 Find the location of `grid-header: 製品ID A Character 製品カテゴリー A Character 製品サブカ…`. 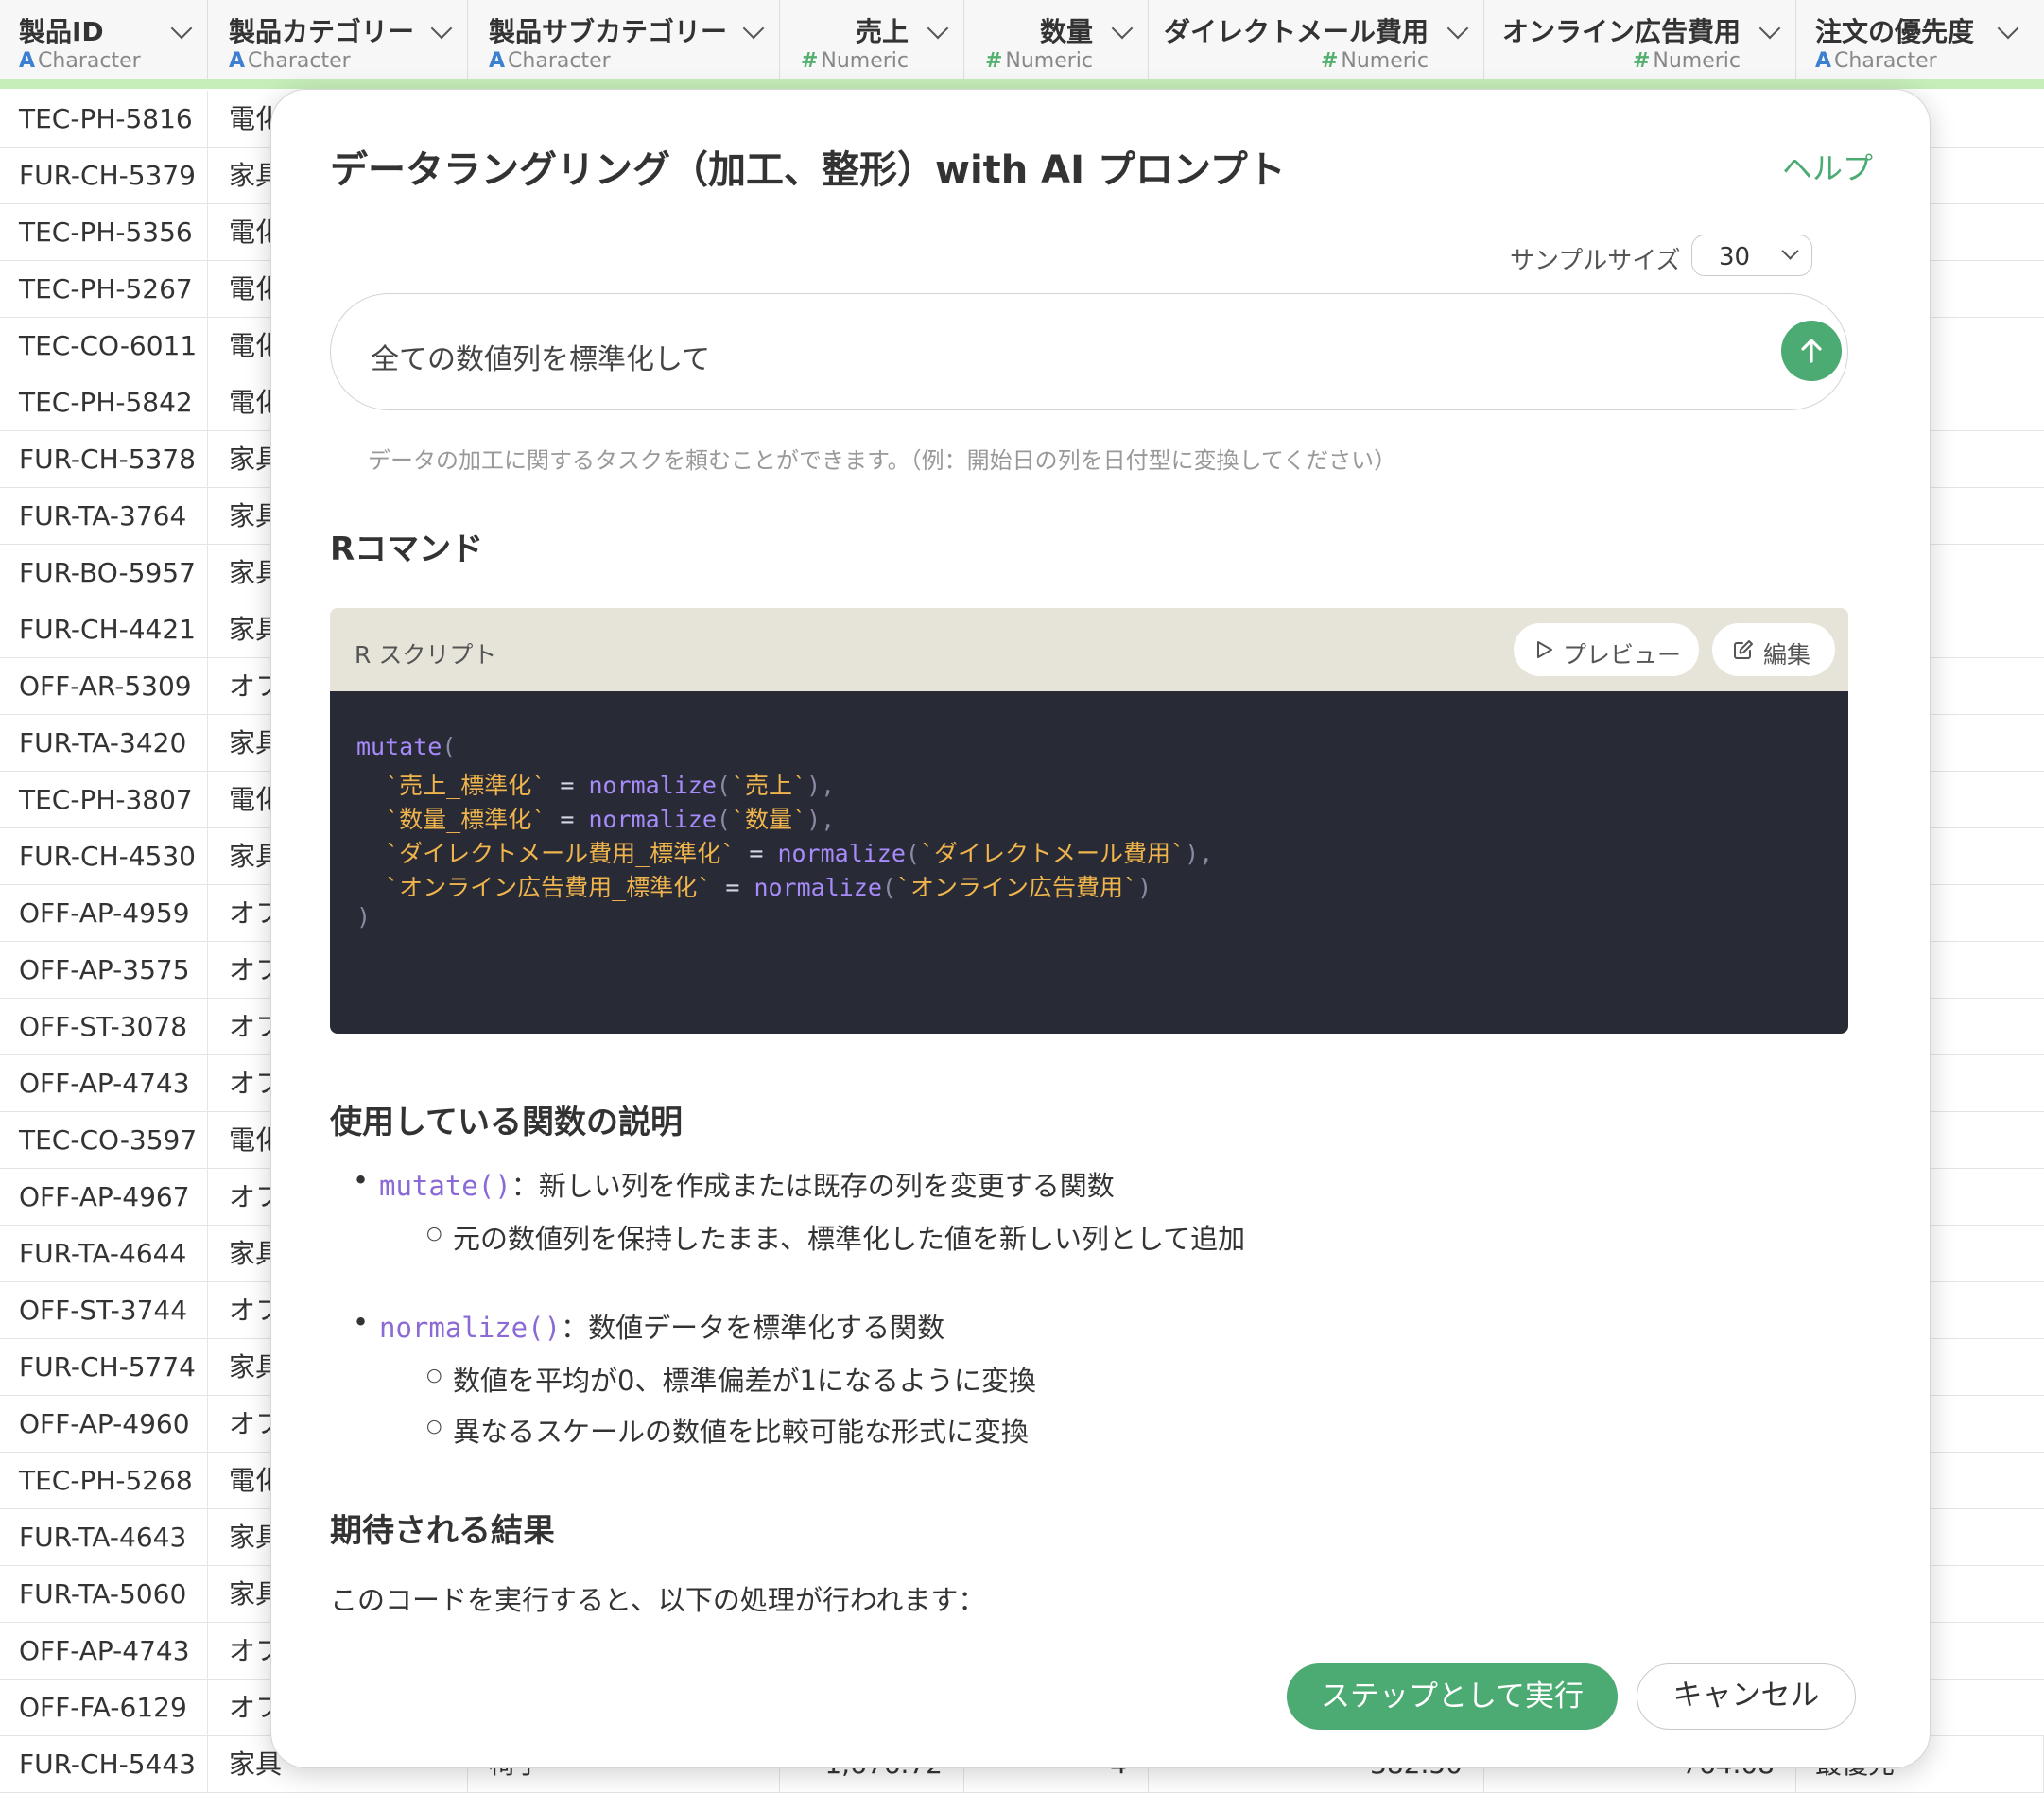

grid-header: 製品ID A Character 製品カテゴリー A Character 製品サブカ… is located at coordinates (1022, 40).